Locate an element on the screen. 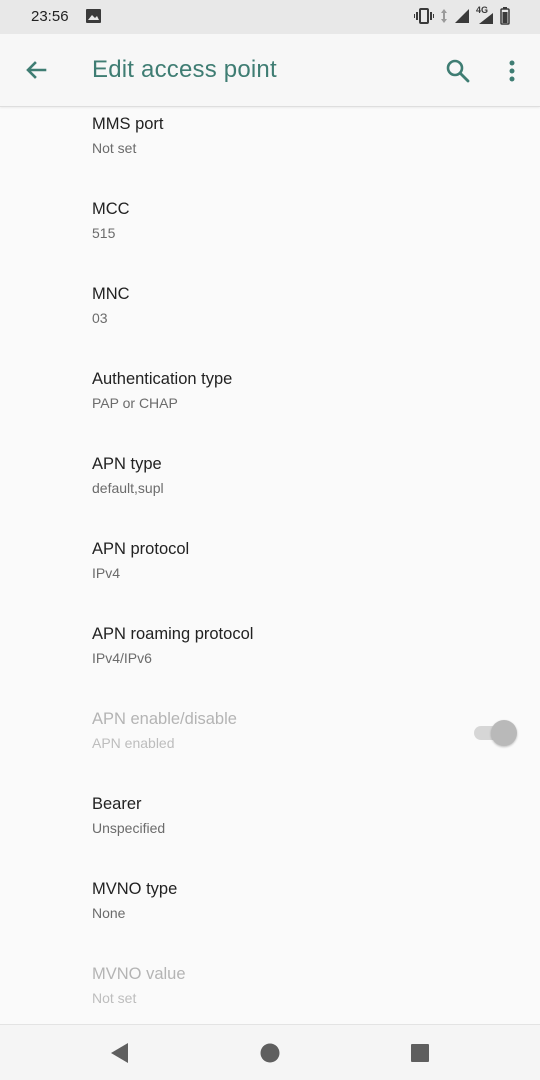 This screenshot has width=540, height=1080. pref-summary: default,supl is located at coordinates (128, 488).